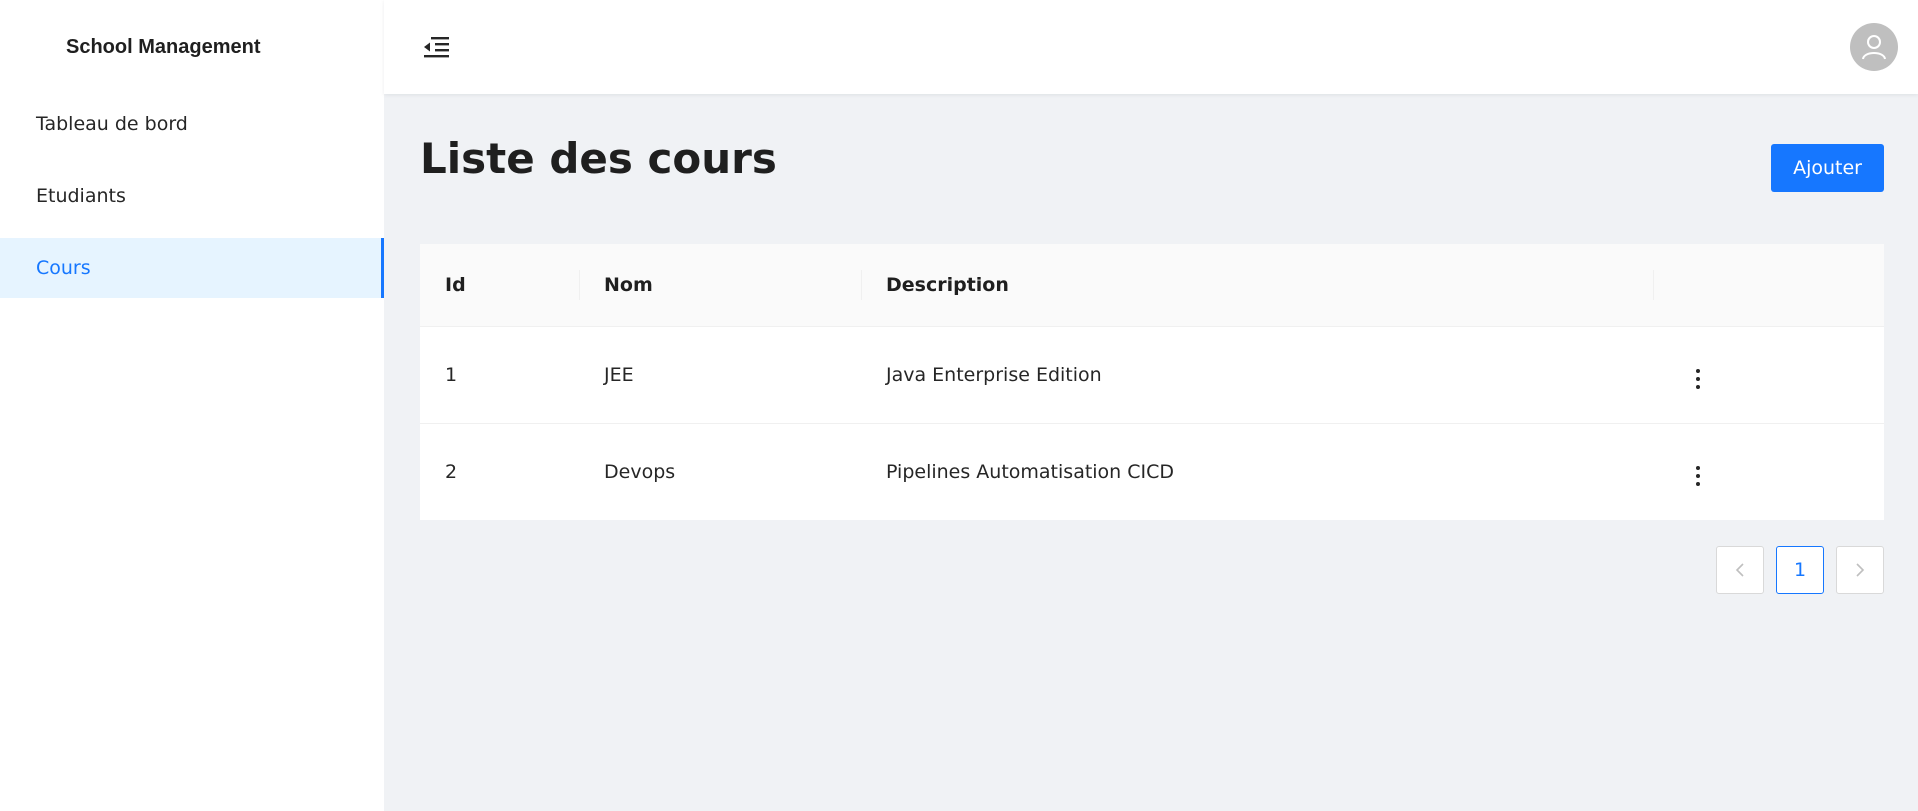 This screenshot has height=811, width=1918. I want to click on sidebar-item-tableau-de-bord: Tableau de bord, so click(192, 124).